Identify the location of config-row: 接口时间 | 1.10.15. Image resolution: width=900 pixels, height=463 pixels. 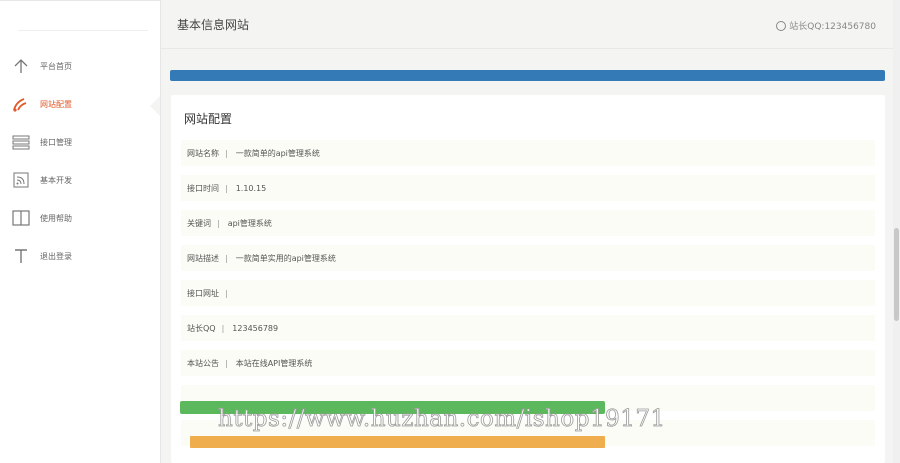
(528, 188).